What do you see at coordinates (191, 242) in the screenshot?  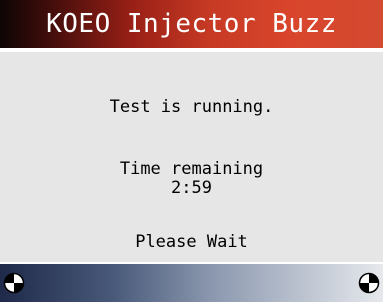 I see `please-wait-text: Please Wait` at bounding box center [191, 242].